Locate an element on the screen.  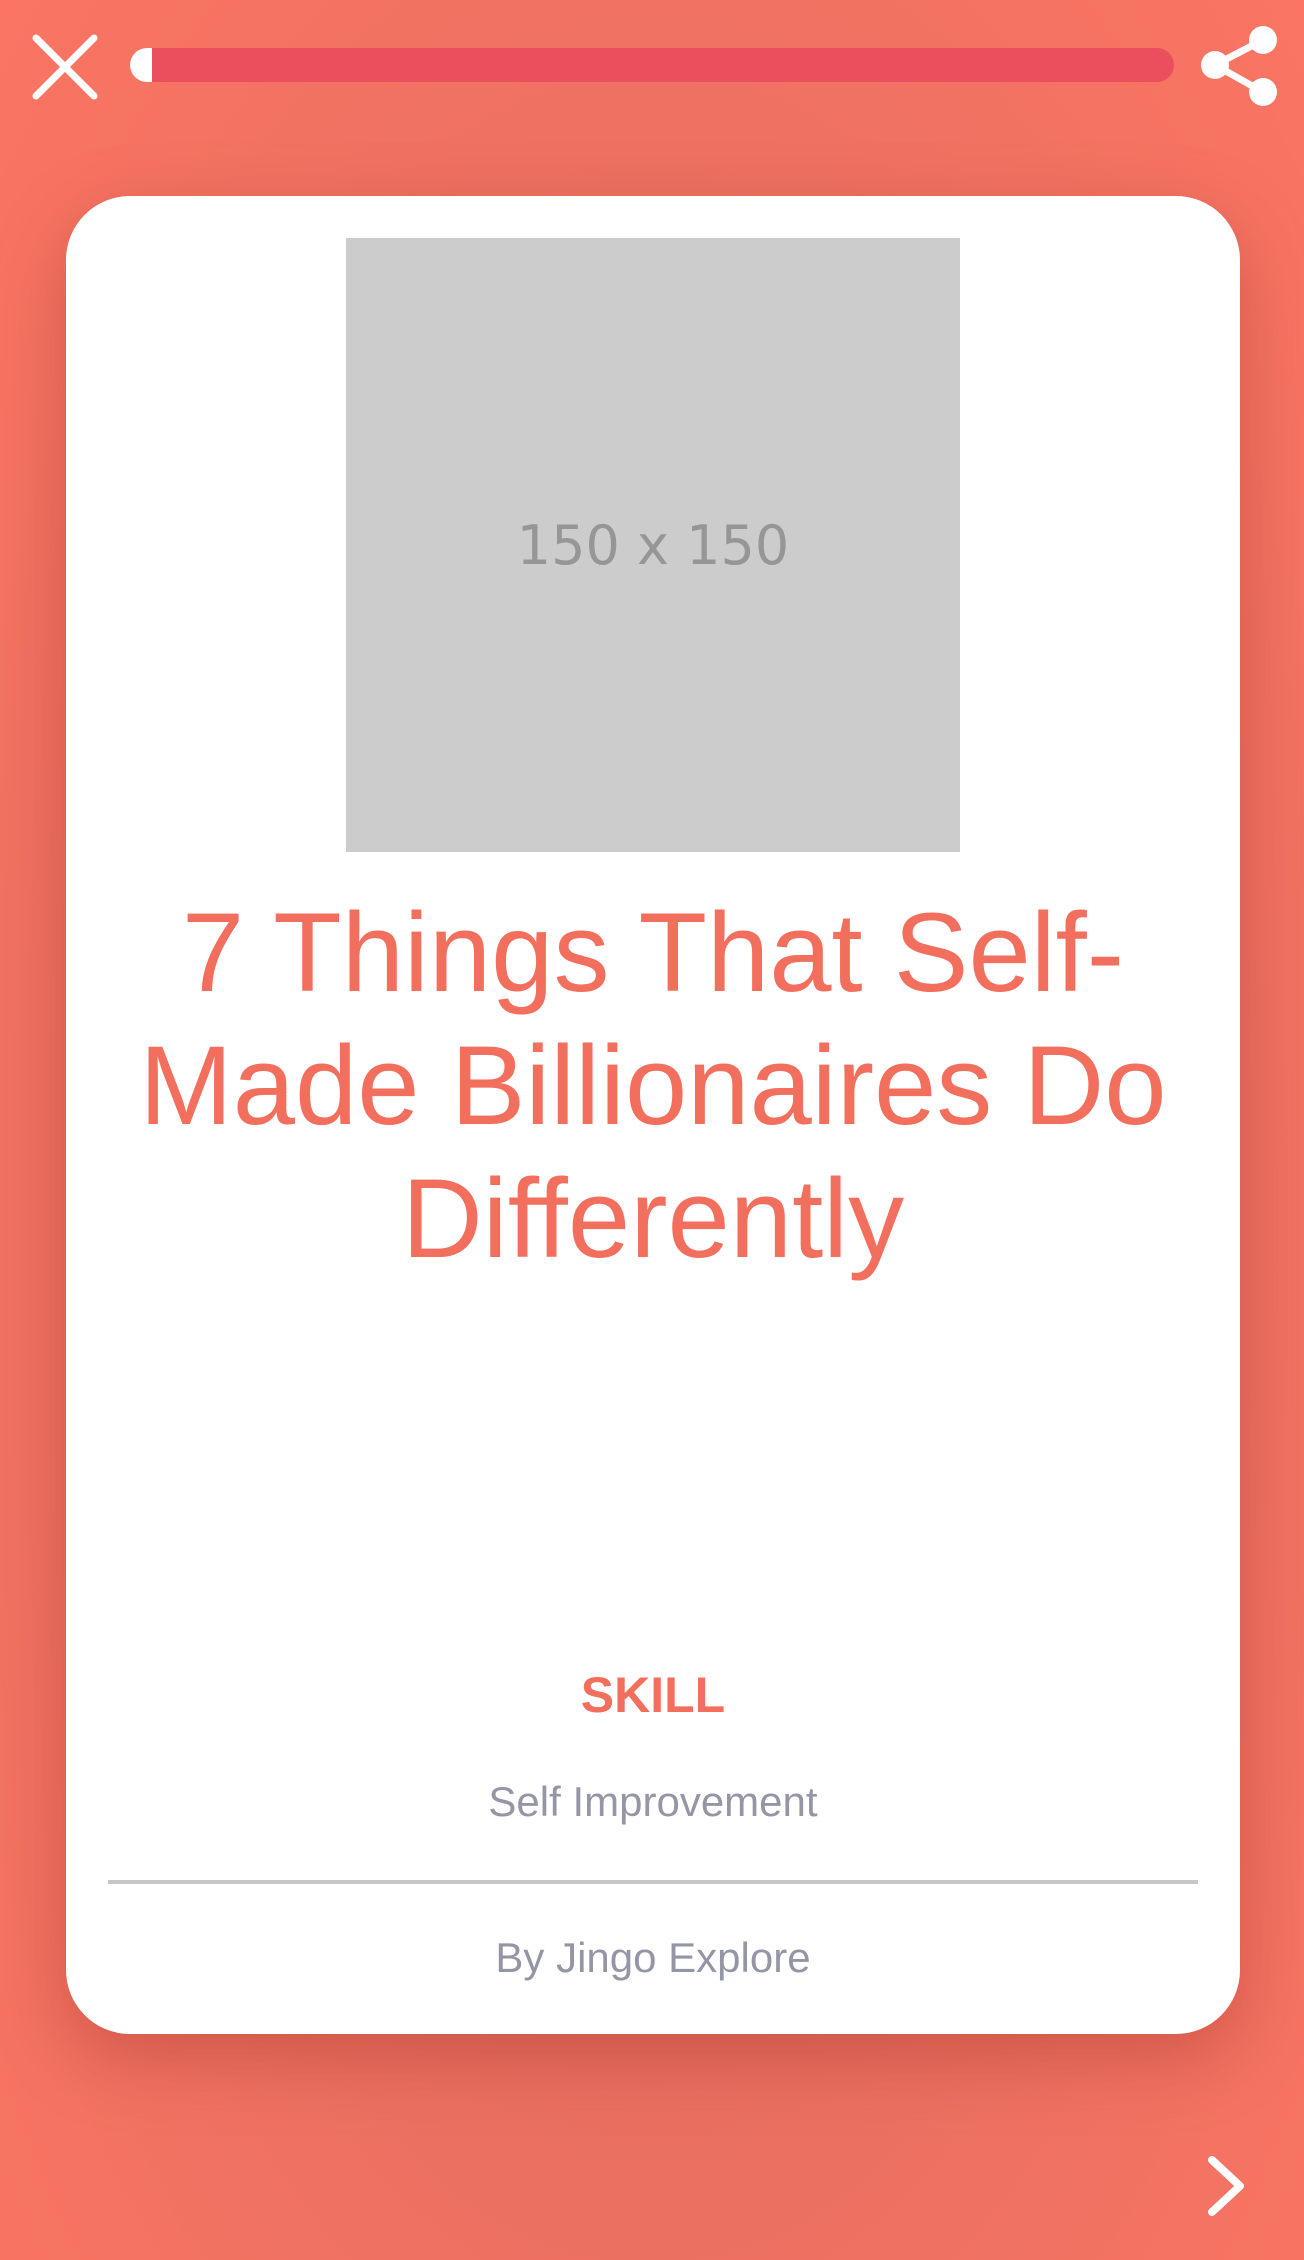
story-image-placeholder: 150 x 150 is located at coordinates (653, 545).